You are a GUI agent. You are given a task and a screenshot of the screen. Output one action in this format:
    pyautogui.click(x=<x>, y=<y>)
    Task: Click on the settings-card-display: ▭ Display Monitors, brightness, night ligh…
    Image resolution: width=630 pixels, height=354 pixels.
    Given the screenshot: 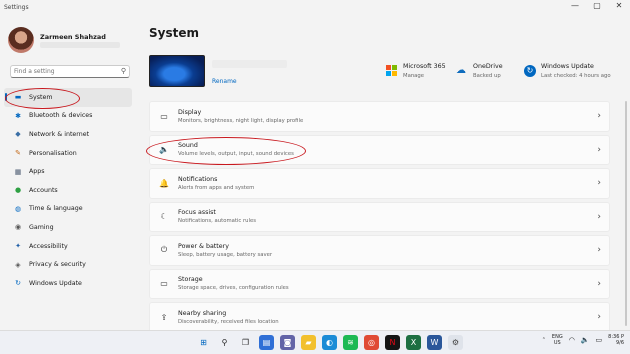 What is the action you would take?
    pyautogui.click(x=379, y=116)
    